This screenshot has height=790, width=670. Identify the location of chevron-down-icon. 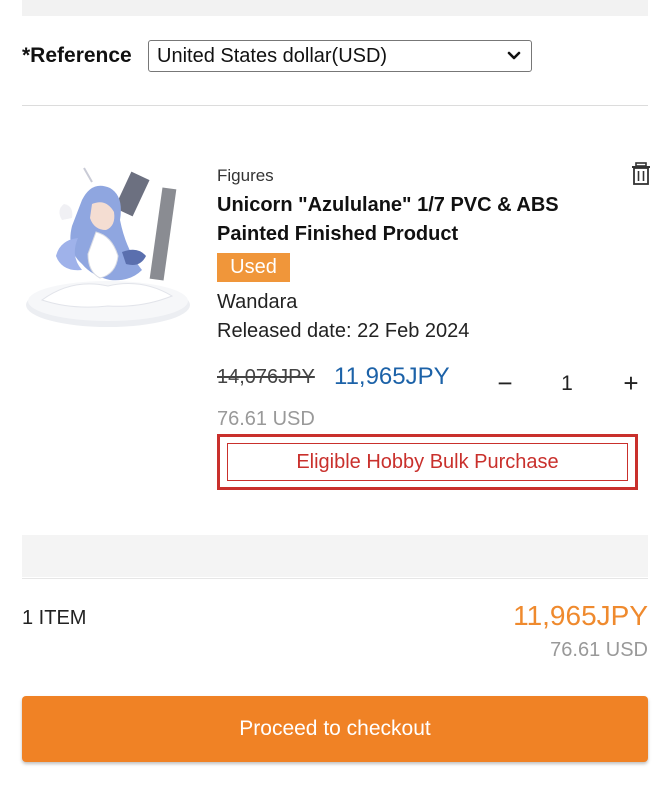
(514, 55).